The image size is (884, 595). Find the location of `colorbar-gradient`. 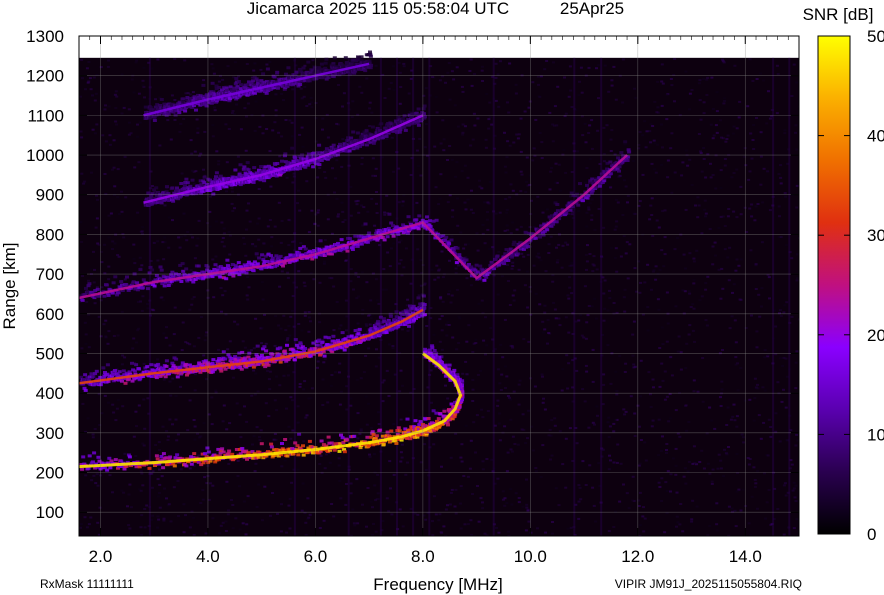

colorbar-gradient is located at coordinates (834, 285).